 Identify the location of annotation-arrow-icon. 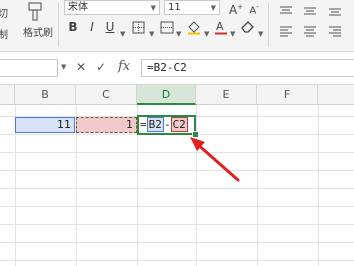
(215, 159).